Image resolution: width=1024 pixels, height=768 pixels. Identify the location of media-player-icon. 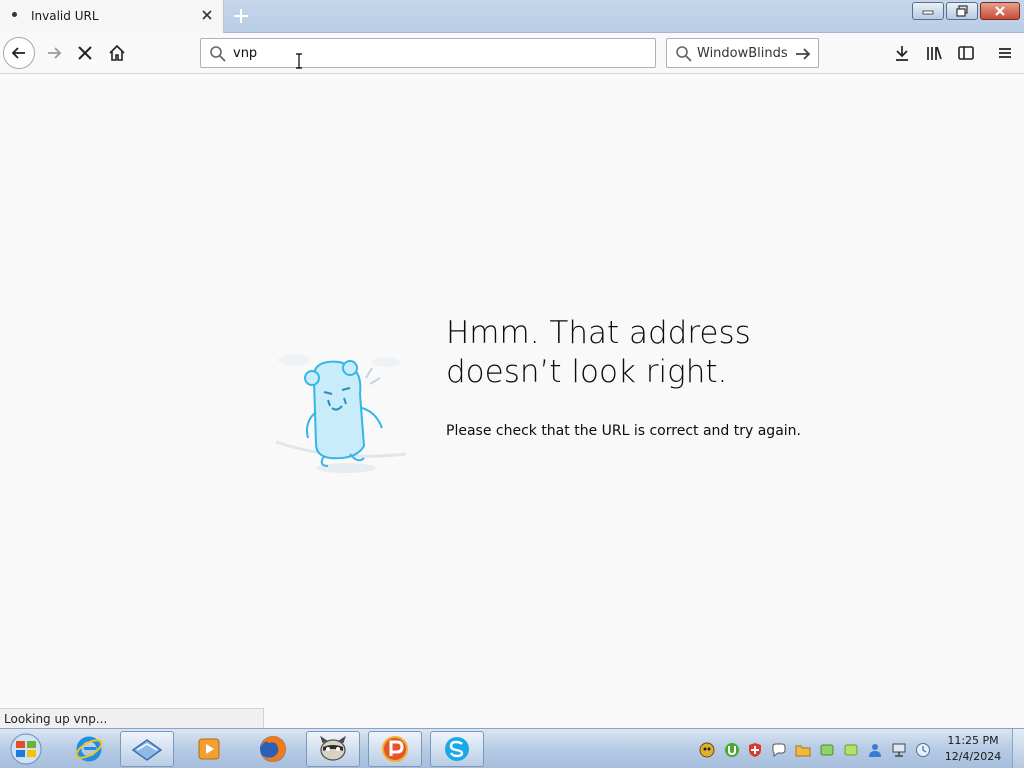
(209, 749).